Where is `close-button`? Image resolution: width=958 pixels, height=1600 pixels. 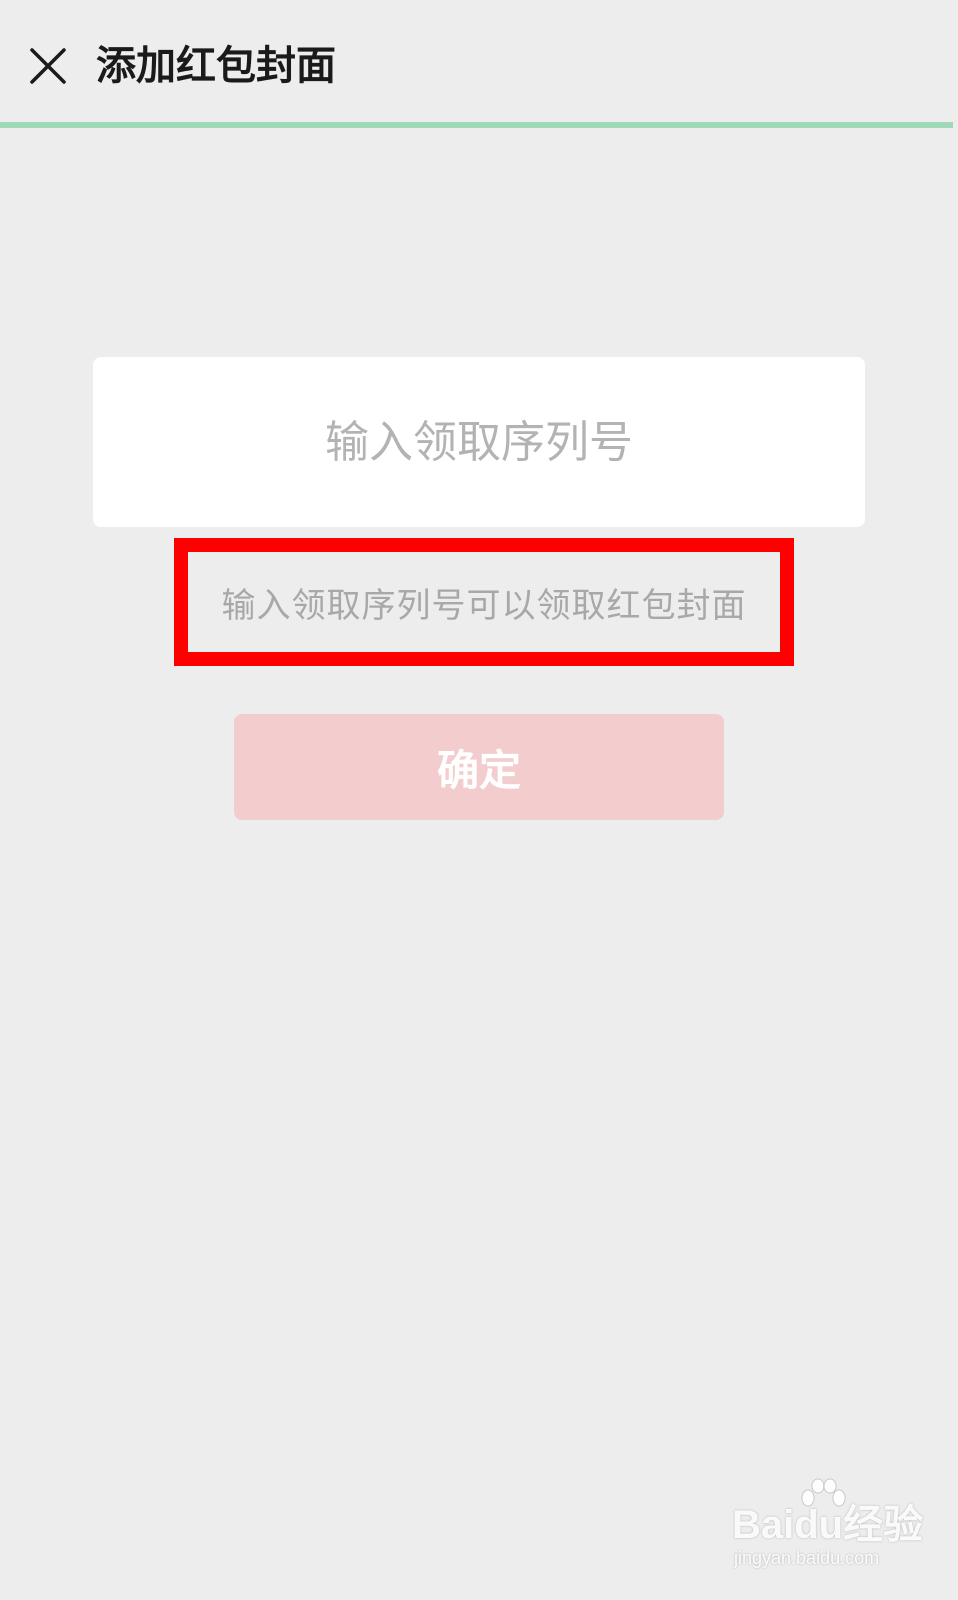 close-button is located at coordinates (48, 66).